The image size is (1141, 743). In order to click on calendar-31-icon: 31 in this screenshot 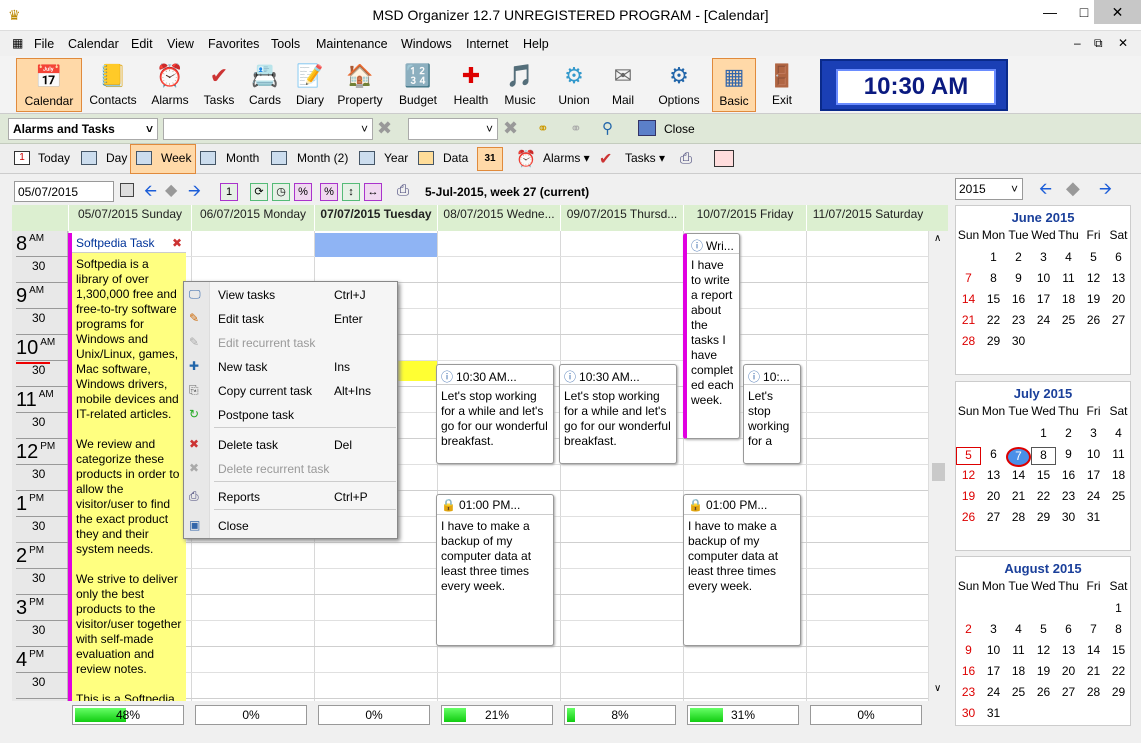, I will do `click(490, 159)`.